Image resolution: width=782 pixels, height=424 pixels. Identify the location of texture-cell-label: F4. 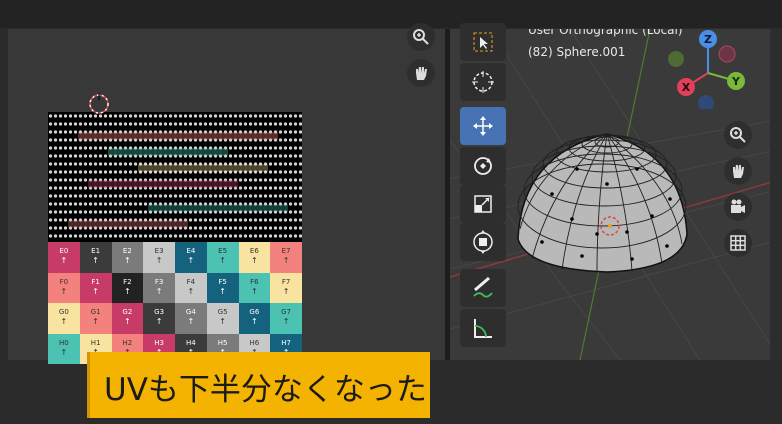
(191, 281).